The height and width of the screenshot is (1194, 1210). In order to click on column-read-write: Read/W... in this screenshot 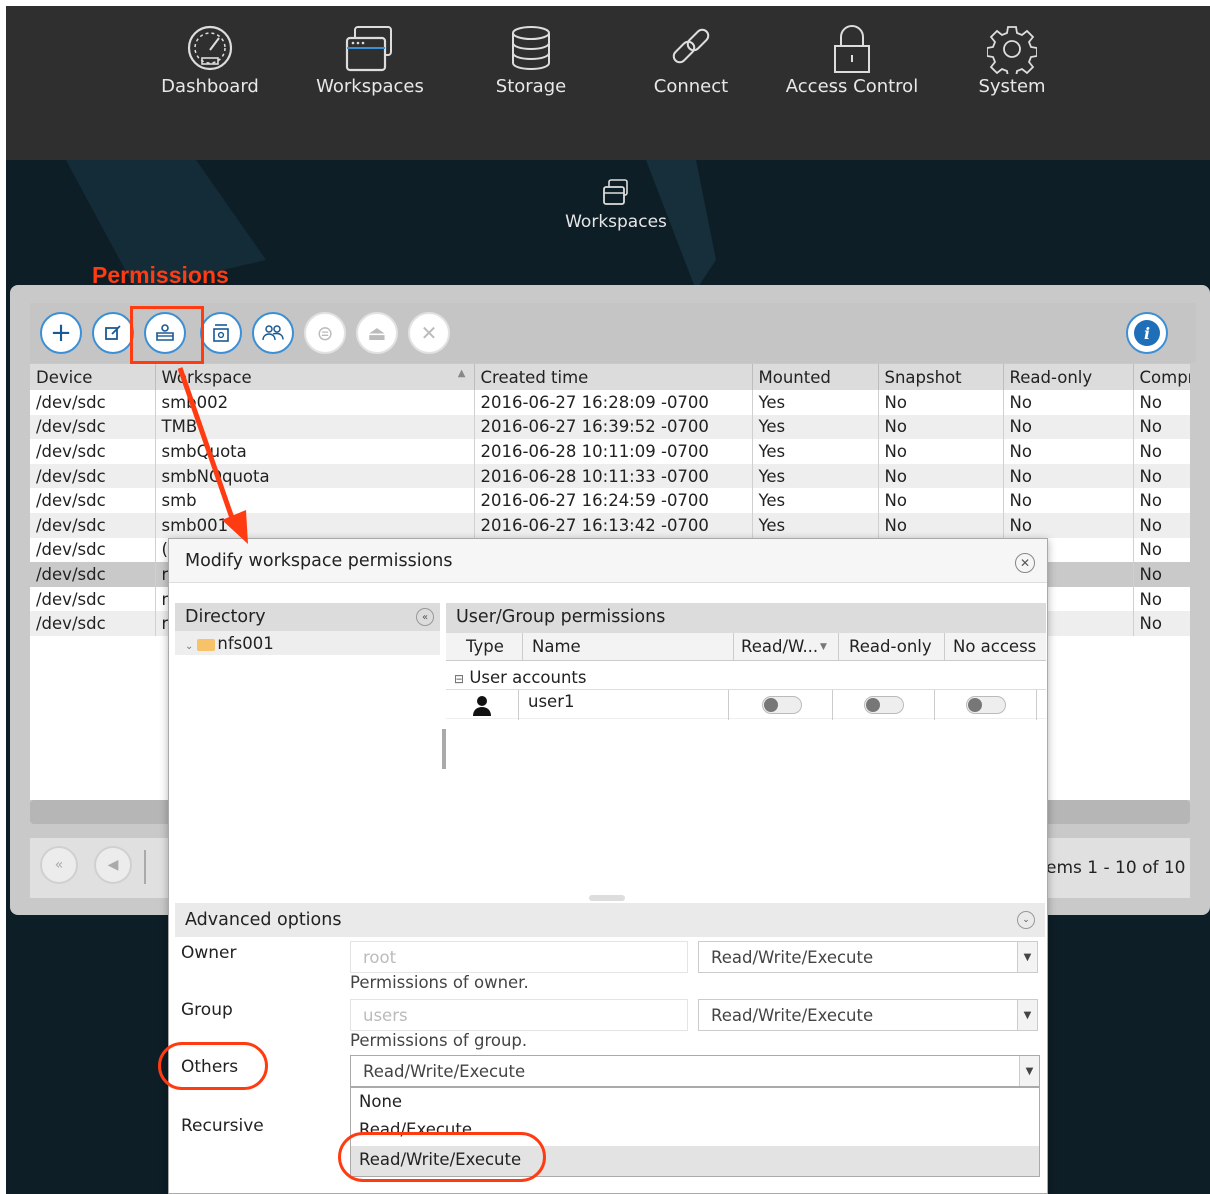, I will do `click(779, 646)`.